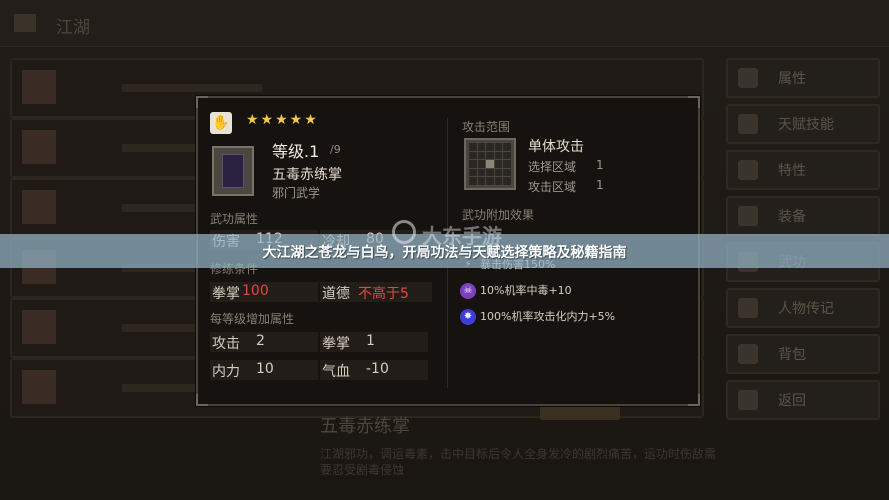  I want to click on effect-poison: ☠ 10%机率中毒+10, so click(516, 290).